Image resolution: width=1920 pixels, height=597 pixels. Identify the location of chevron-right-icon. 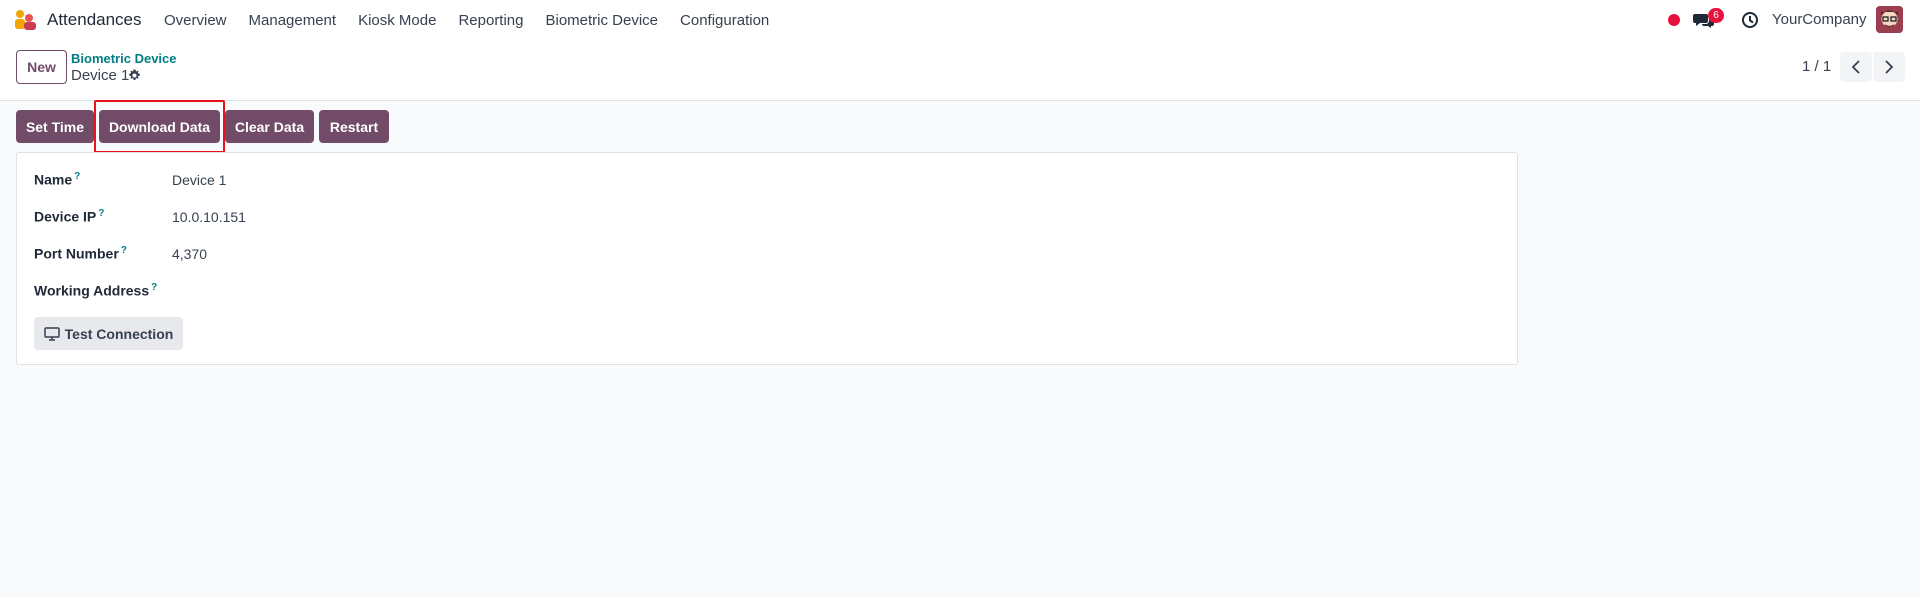
(1889, 67).